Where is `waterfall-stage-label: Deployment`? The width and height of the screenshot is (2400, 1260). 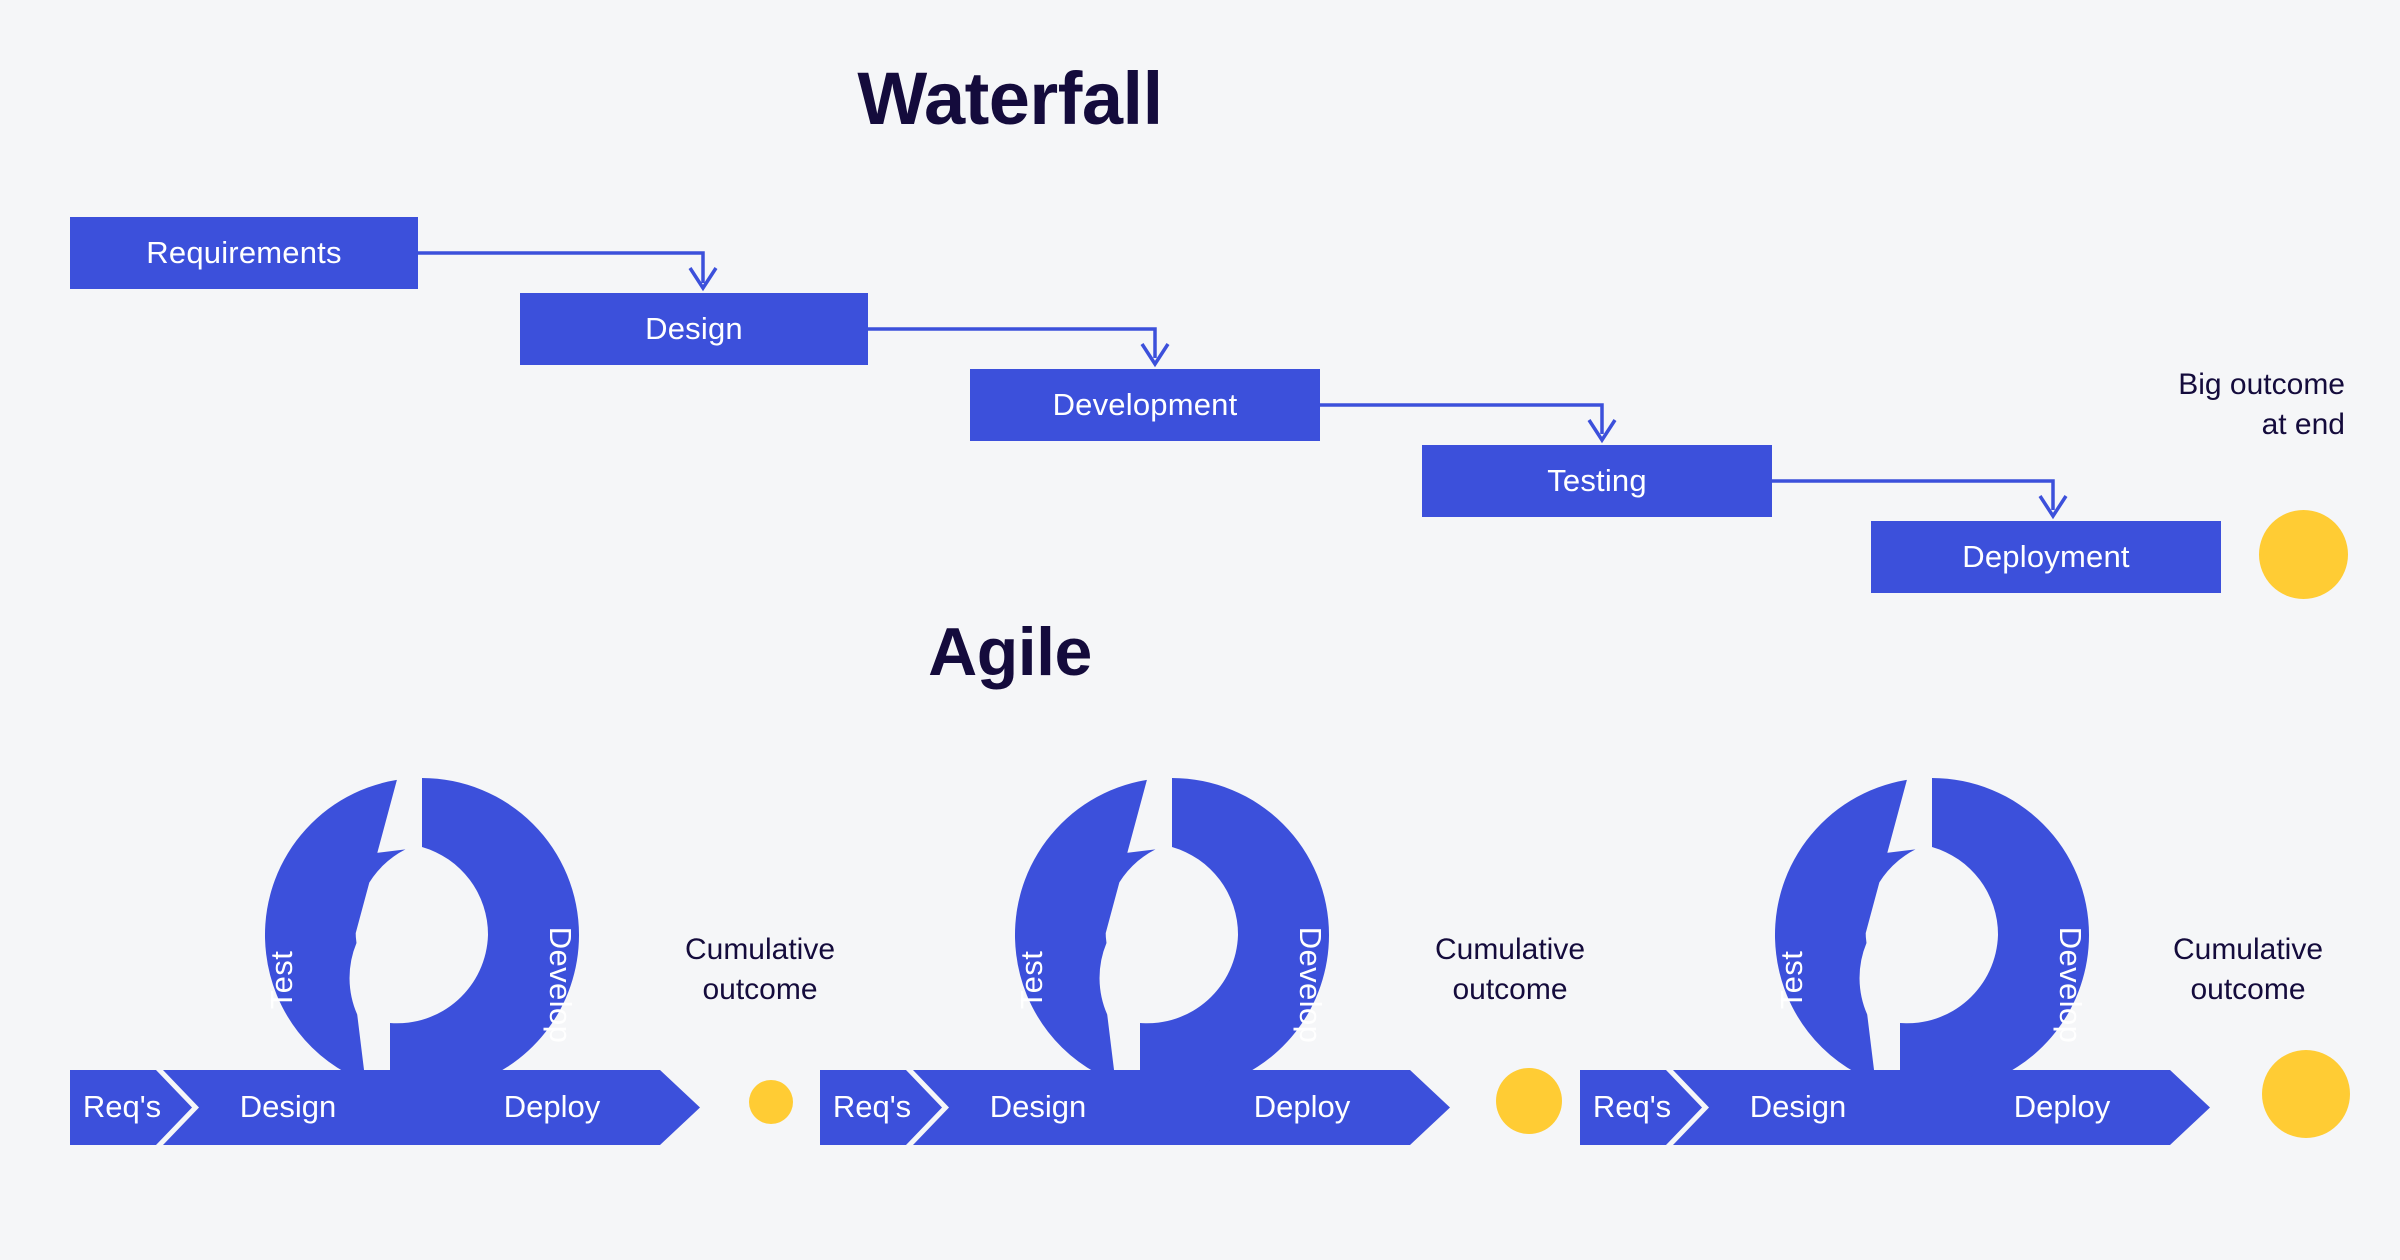
waterfall-stage-label: Deployment is located at coordinates (2046, 556).